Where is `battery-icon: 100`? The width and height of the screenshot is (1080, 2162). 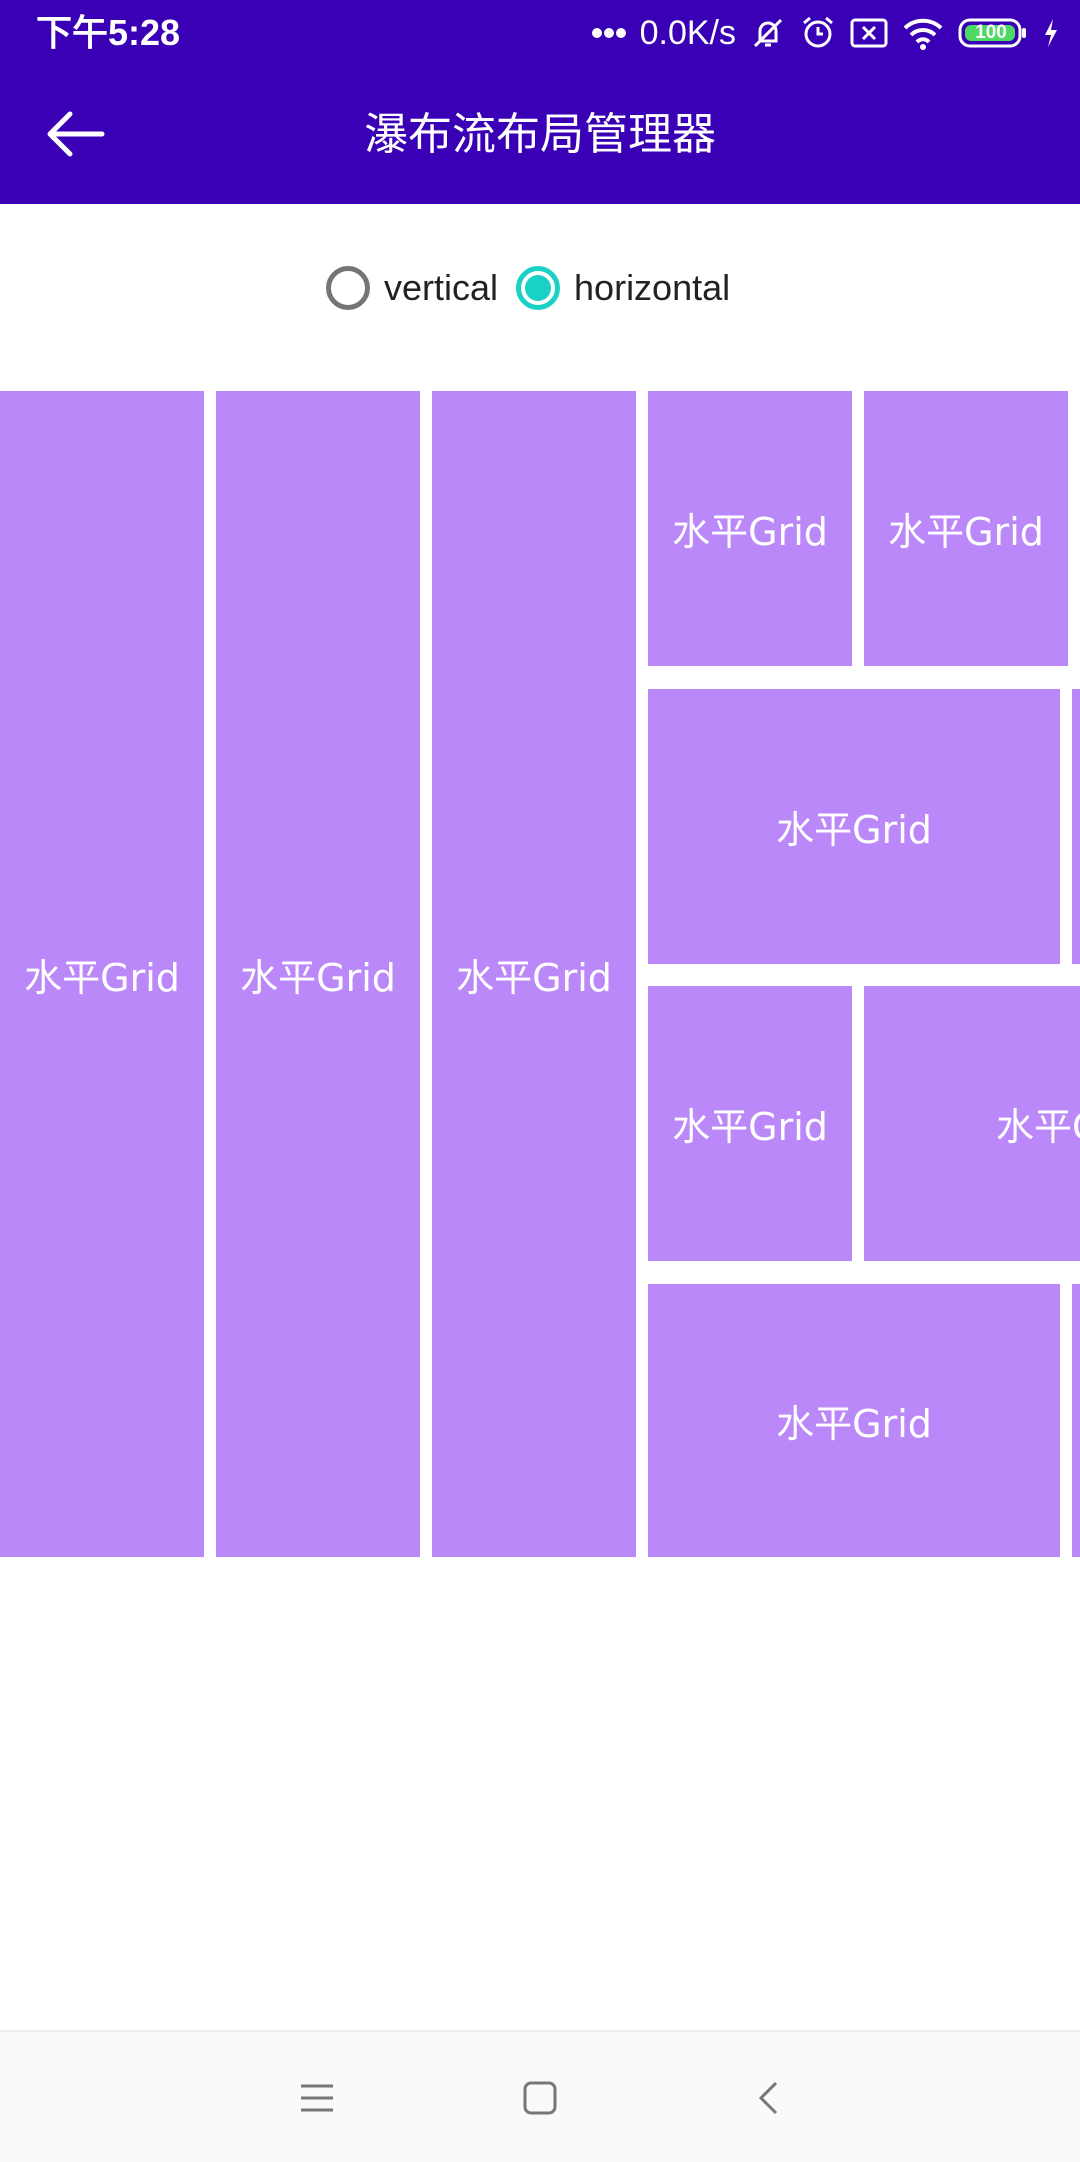 battery-icon: 100 is located at coordinates (993, 33).